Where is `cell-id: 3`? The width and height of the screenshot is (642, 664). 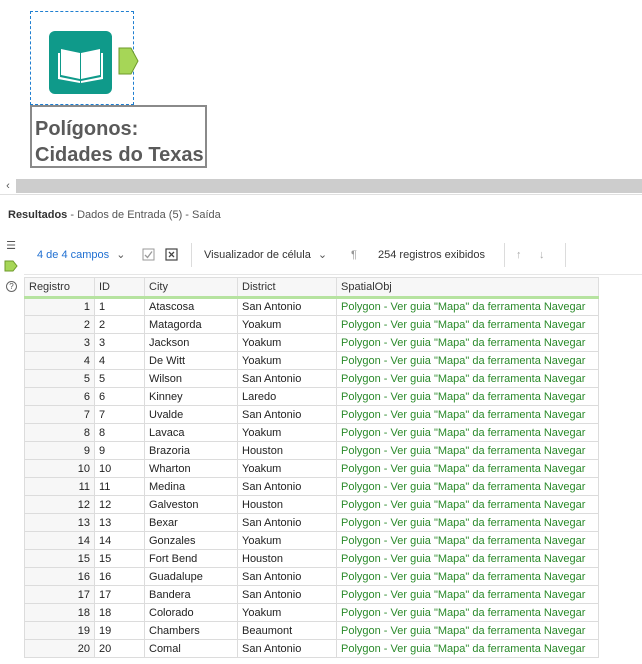 cell-id: 3 is located at coordinates (119, 342).